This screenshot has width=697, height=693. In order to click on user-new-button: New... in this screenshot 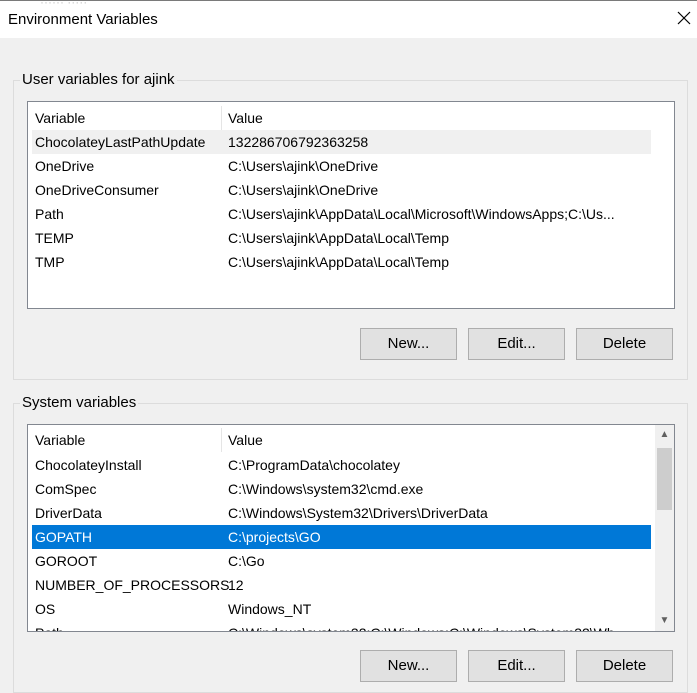, I will do `click(408, 344)`.